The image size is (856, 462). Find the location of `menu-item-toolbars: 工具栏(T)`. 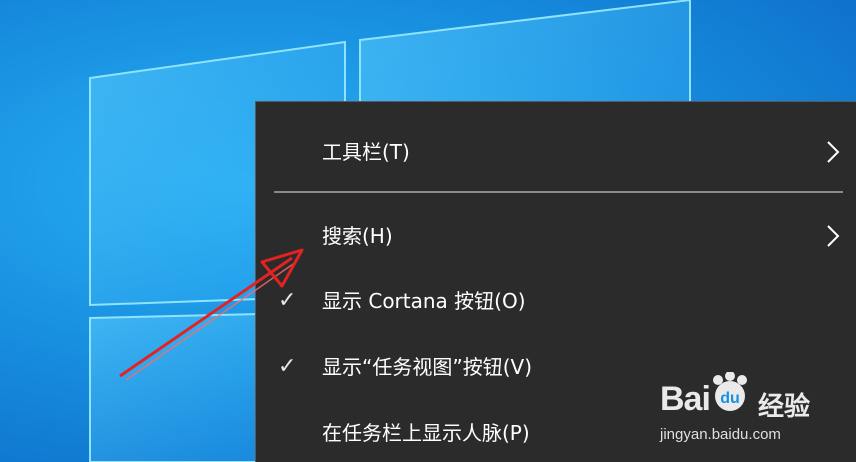

menu-item-toolbars: 工具栏(T) is located at coordinates (556, 152).